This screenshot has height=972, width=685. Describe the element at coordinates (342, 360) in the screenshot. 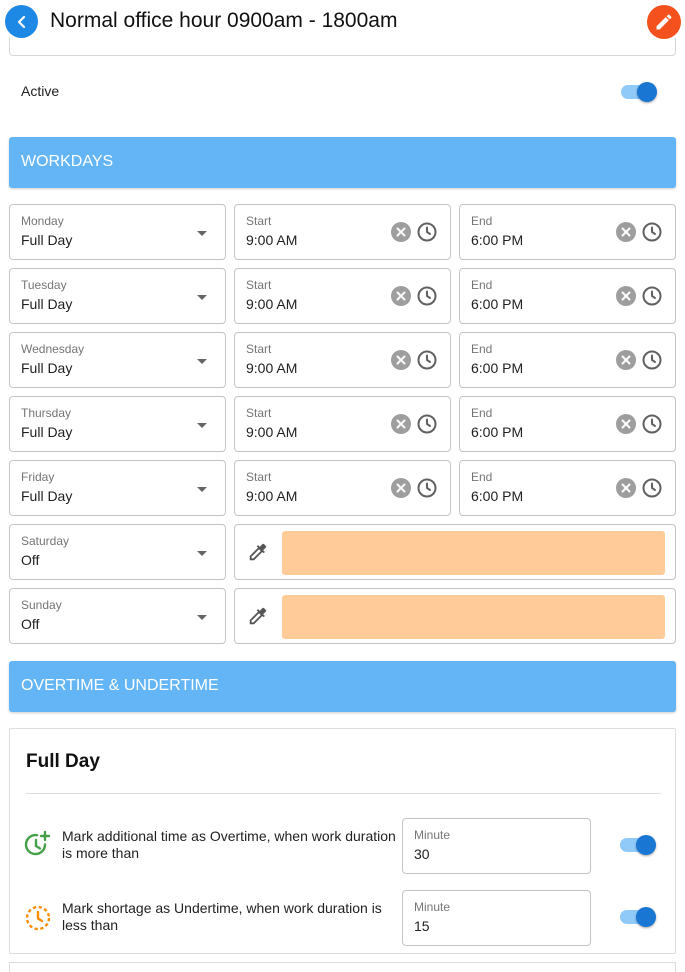

I see `start-time-field-wednesday: Start 9:00 AM` at that location.